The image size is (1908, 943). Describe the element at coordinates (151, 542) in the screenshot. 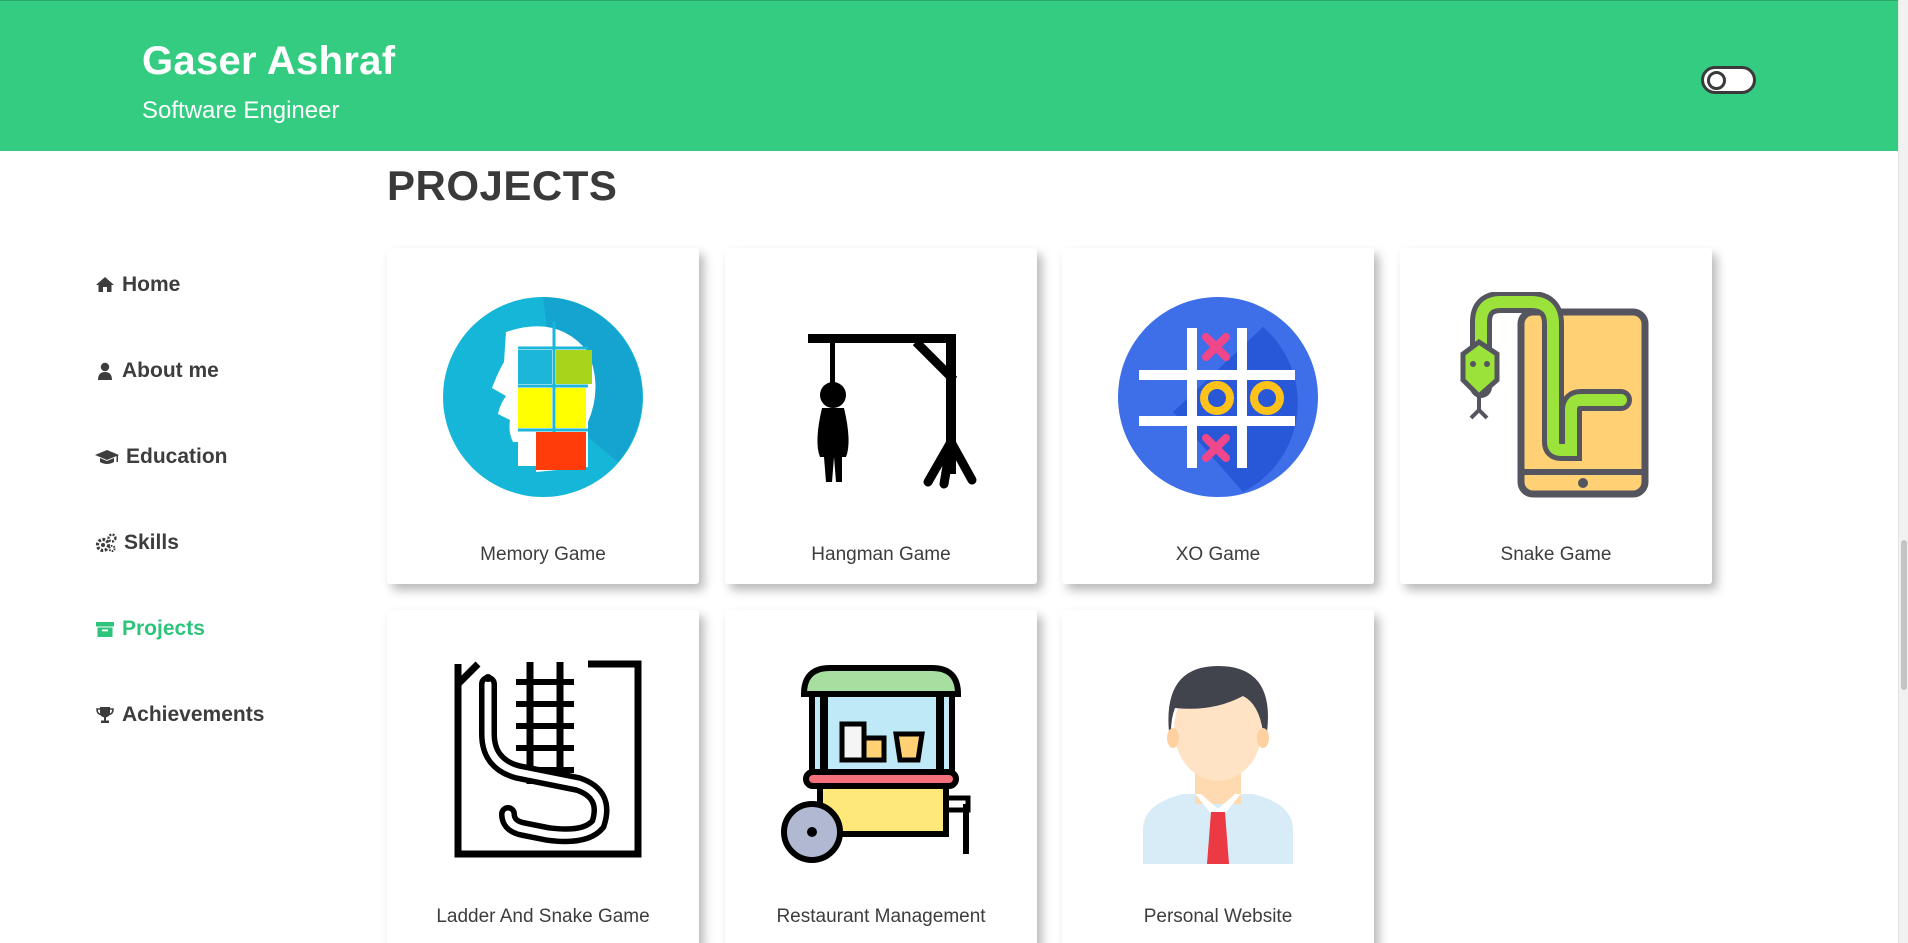

I see `sidebar-item-label: Skills` at that location.